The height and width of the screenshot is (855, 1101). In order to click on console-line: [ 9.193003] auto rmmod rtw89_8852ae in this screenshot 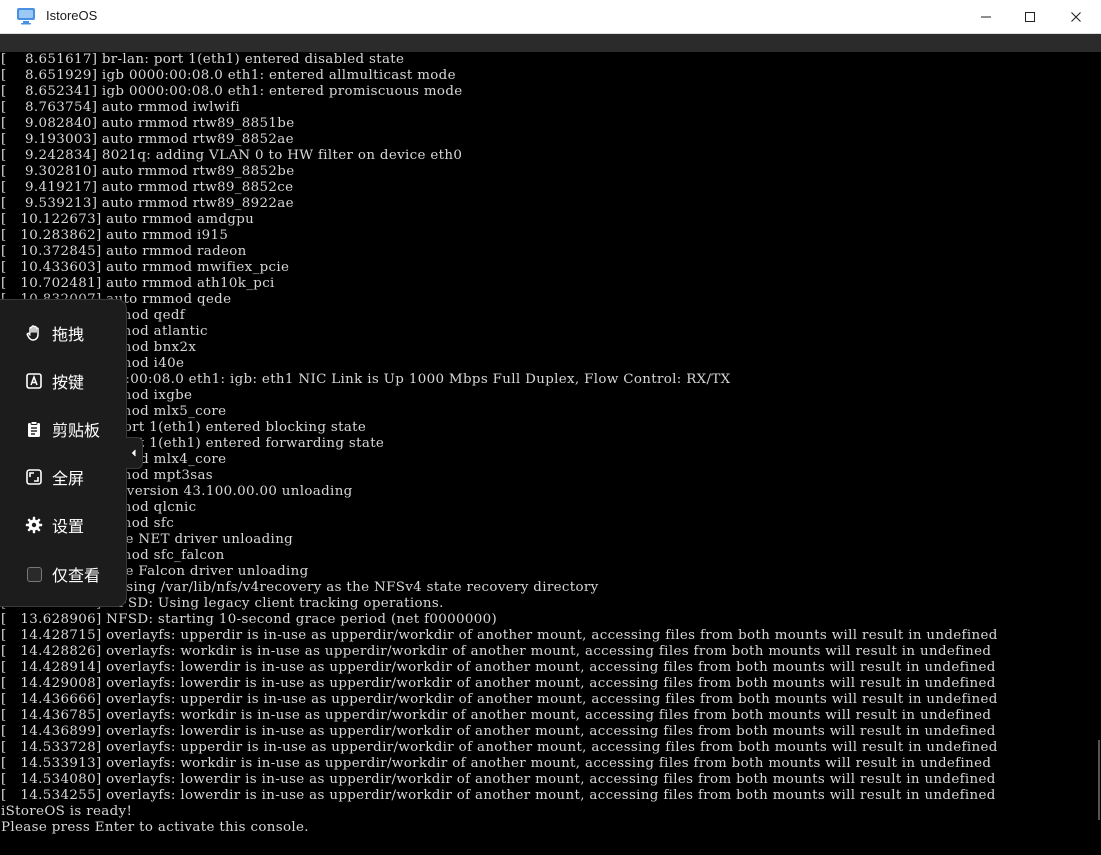, I will do `click(147, 139)`.